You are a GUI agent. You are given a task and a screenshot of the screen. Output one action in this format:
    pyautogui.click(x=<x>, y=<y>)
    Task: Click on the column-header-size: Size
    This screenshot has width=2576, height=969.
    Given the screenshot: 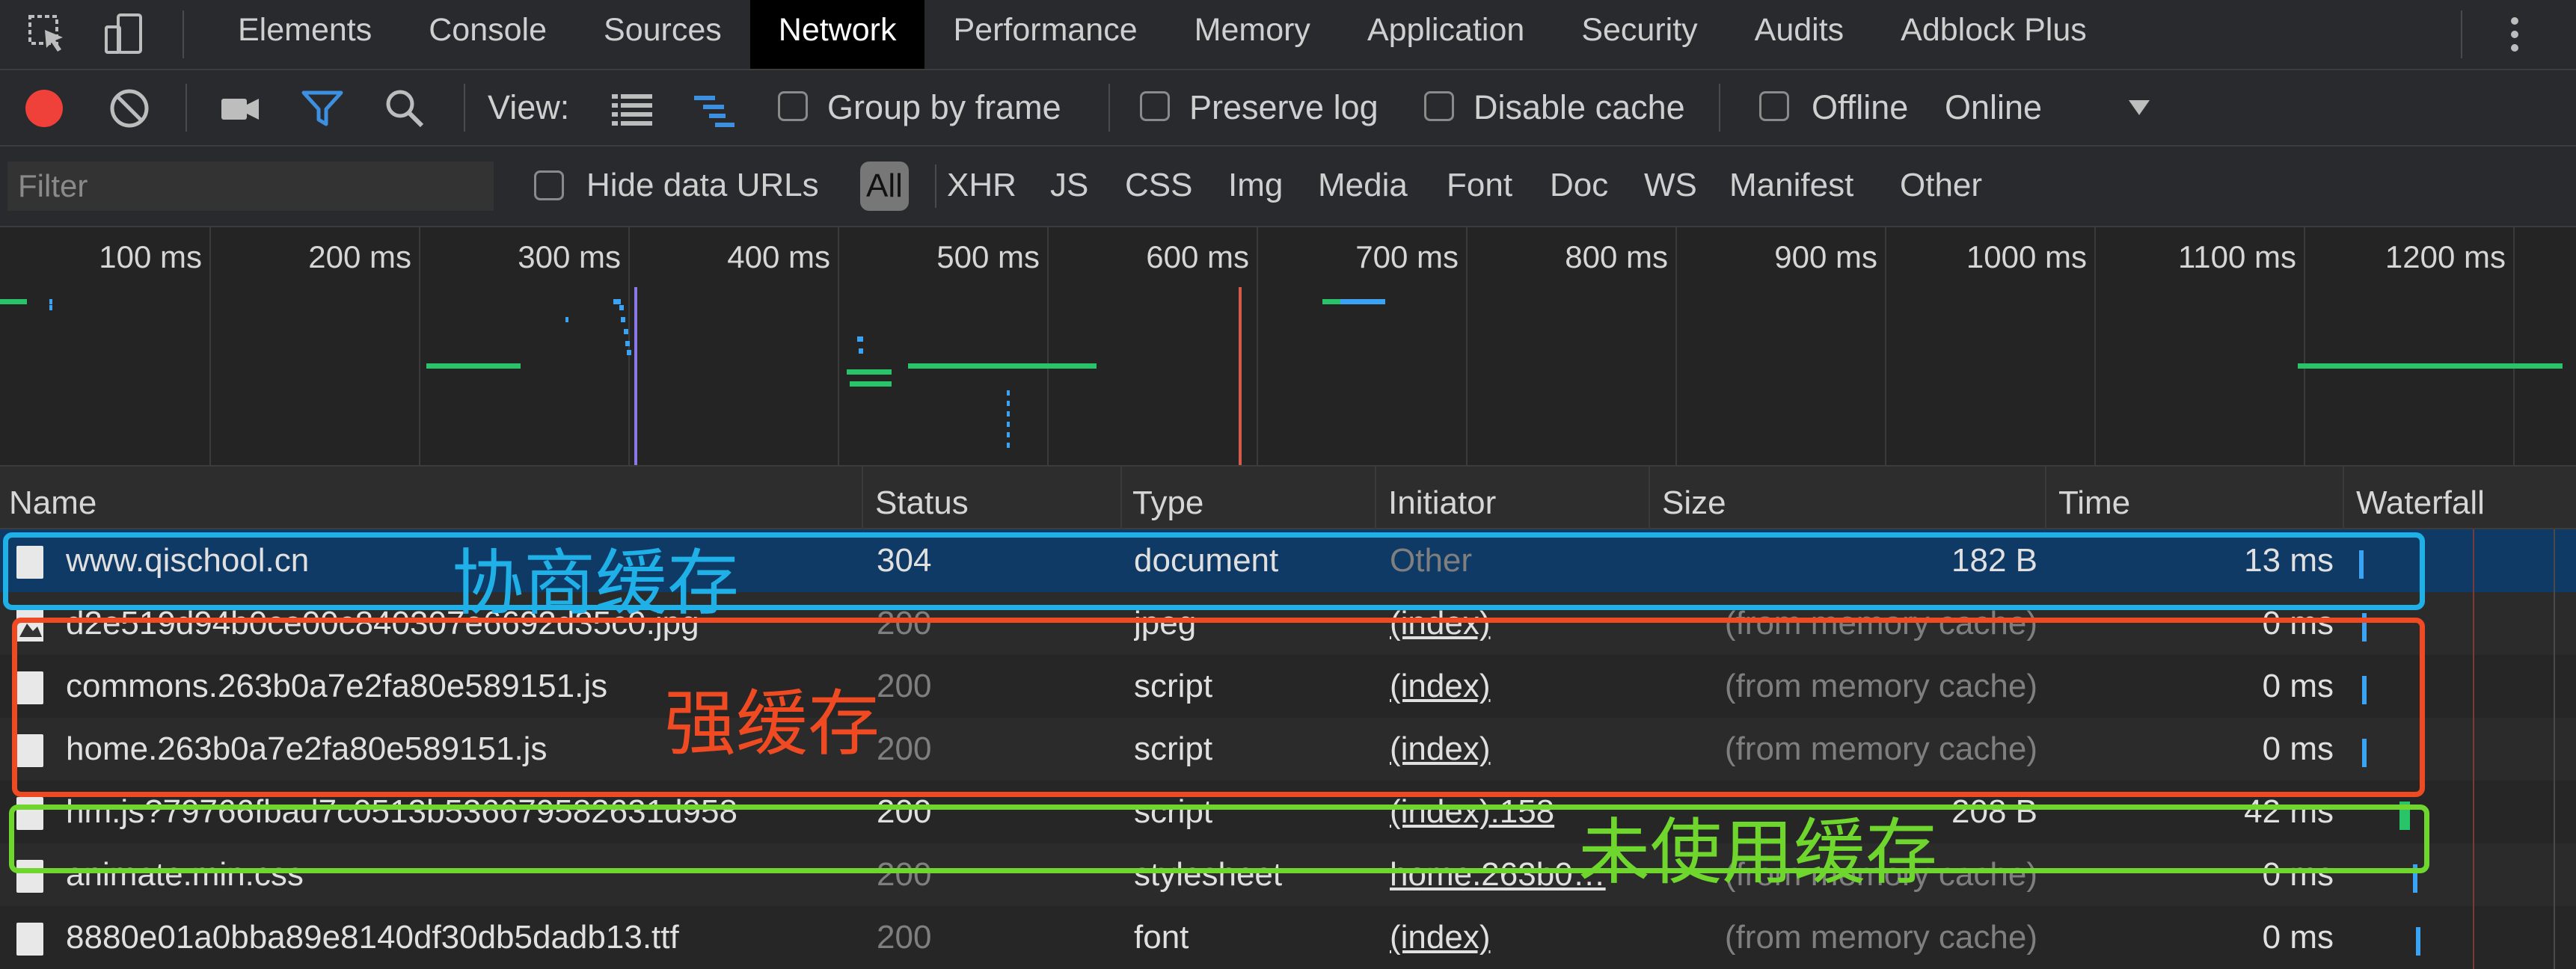 What is the action you would take?
    pyautogui.click(x=1694, y=503)
    